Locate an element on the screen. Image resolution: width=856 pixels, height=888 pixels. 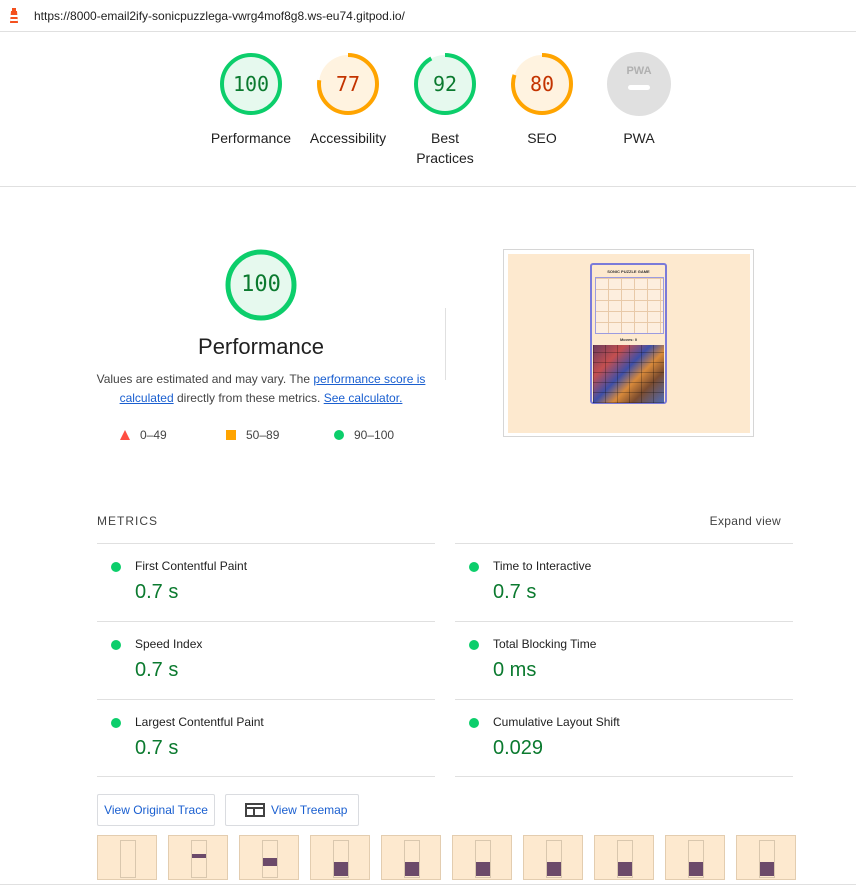
final-screenshot: SONIC PUZZLE GAME Moves: 0 is located at coordinates (628, 343).